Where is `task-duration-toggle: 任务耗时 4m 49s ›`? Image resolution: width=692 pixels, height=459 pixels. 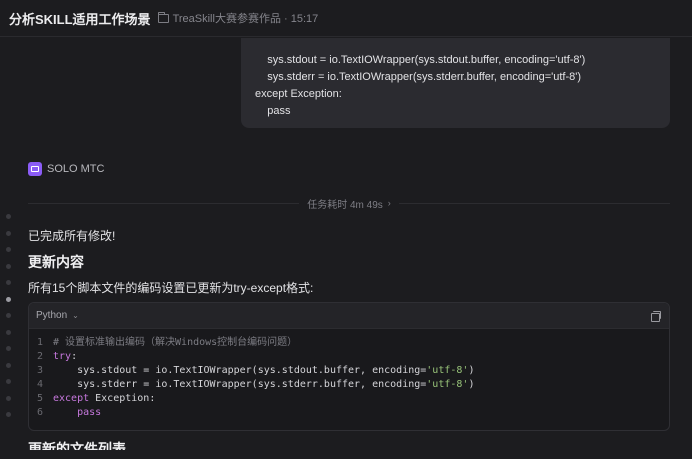 task-duration-toggle: 任务耗时 4m 49s › is located at coordinates (349, 203).